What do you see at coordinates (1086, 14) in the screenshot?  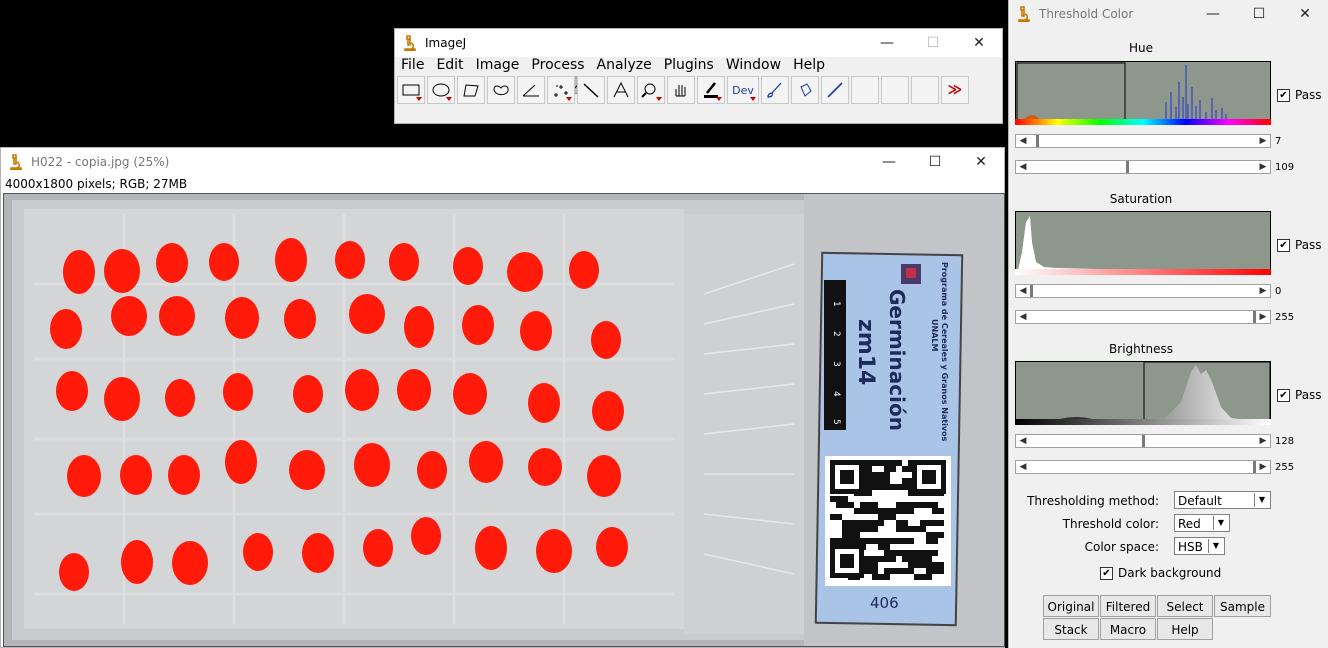 I see `threshold-title: Threshold Color` at bounding box center [1086, 14].